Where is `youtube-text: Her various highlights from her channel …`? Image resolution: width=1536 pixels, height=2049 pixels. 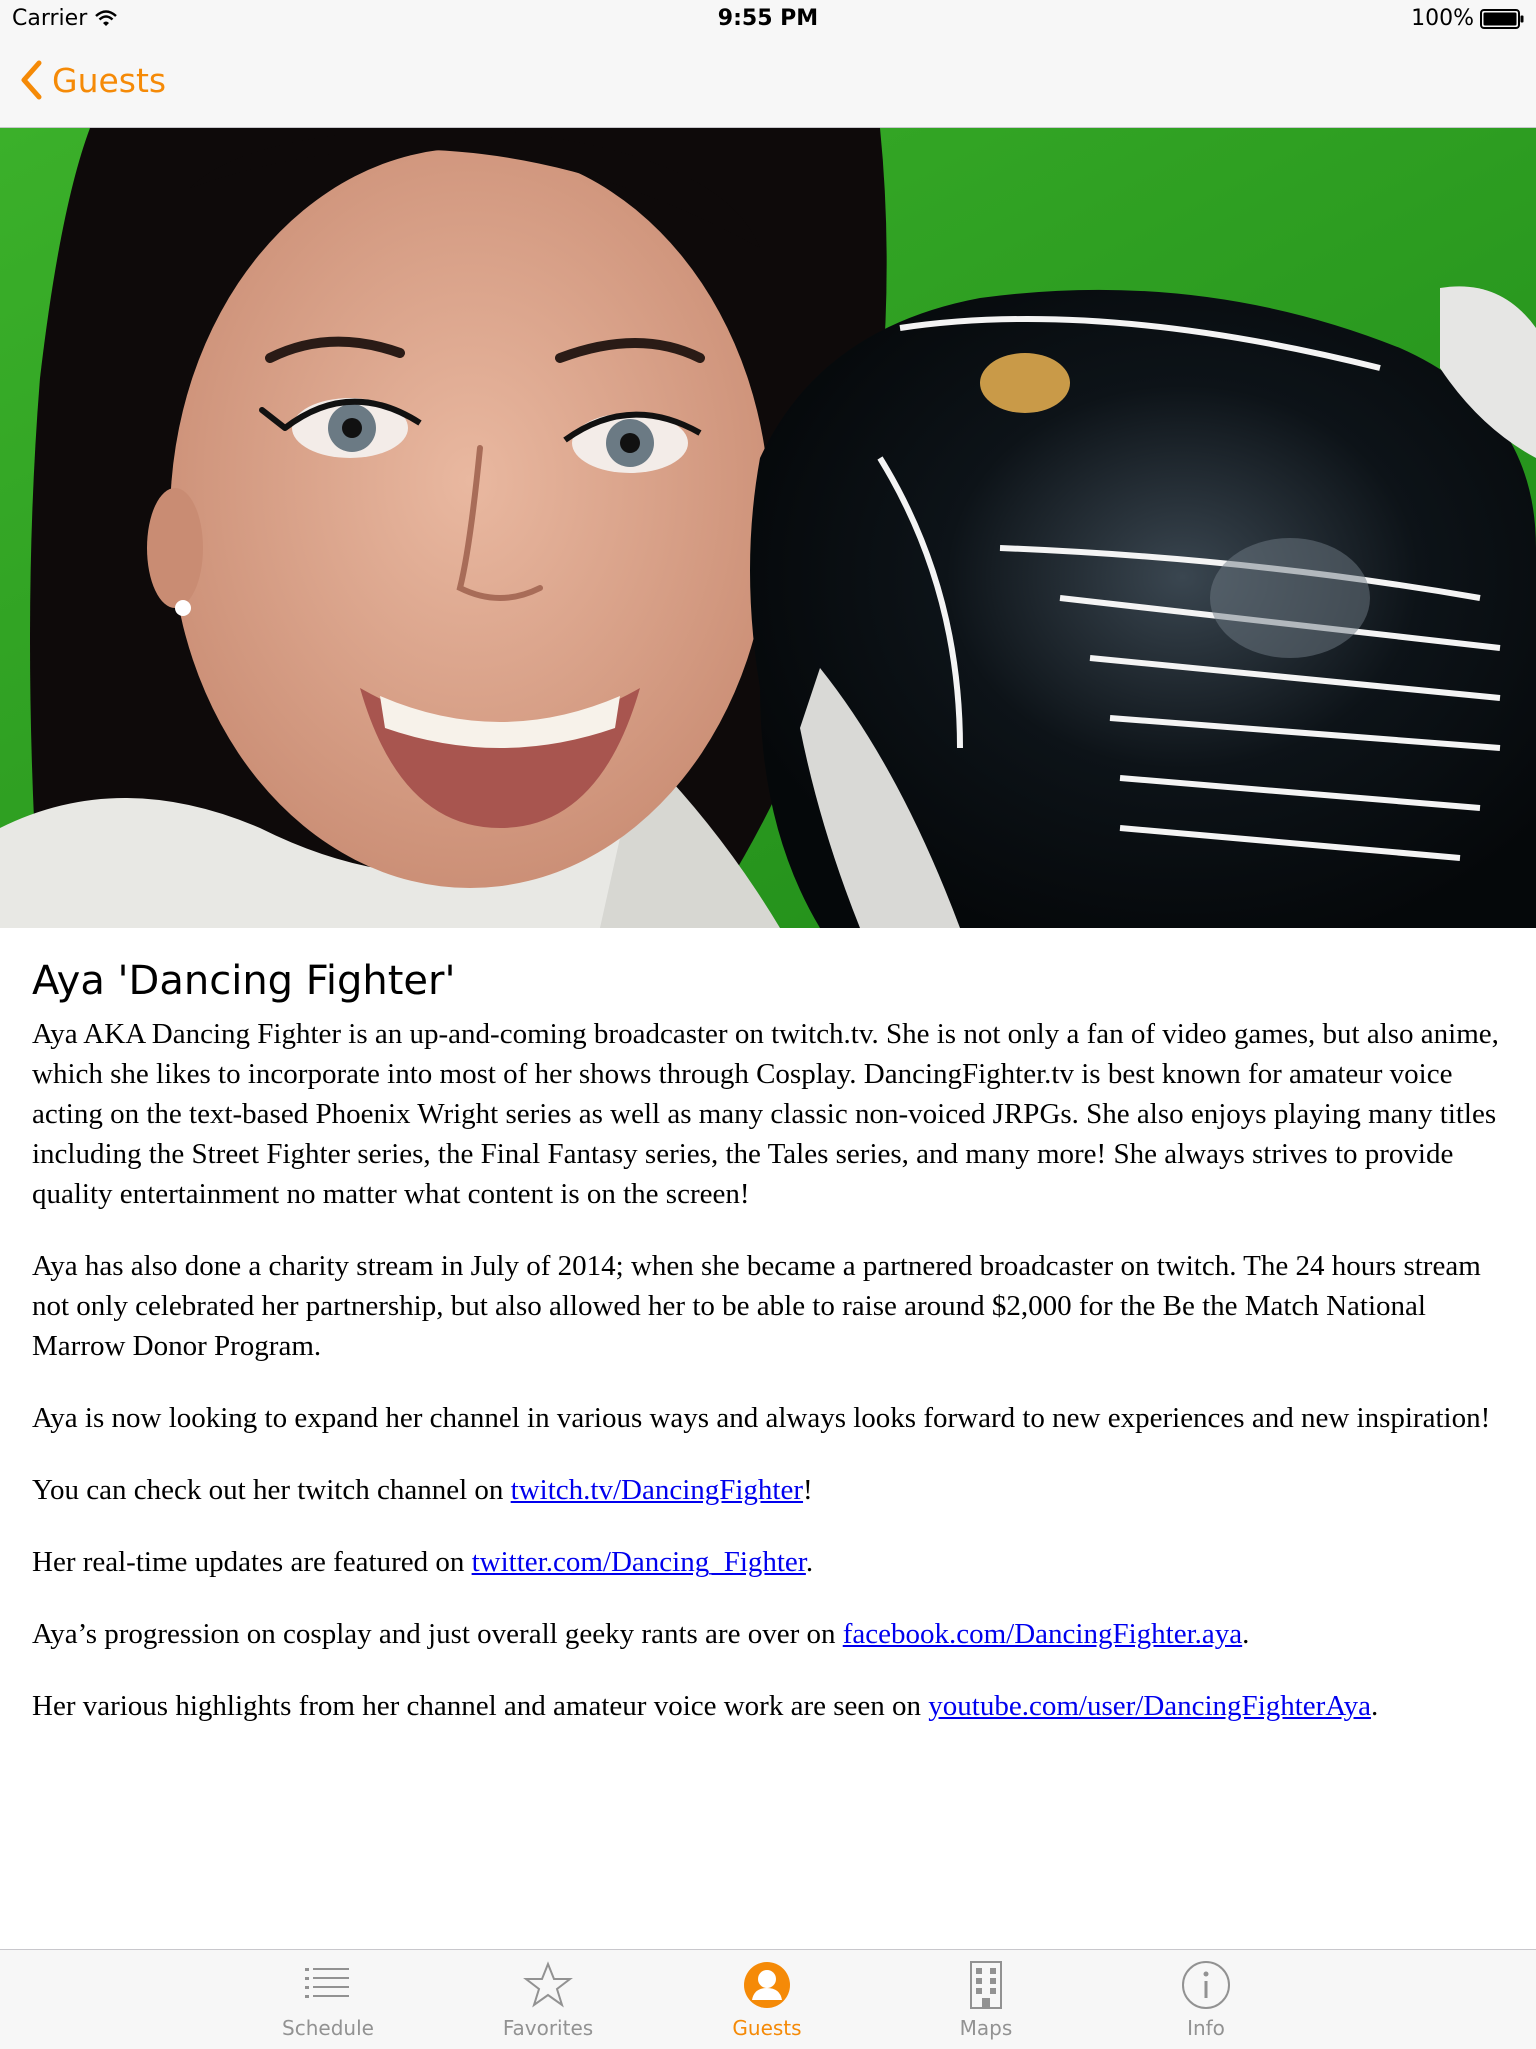
youtube-text: Her various highlights from her channel … is located at coordinates (480, 1706).